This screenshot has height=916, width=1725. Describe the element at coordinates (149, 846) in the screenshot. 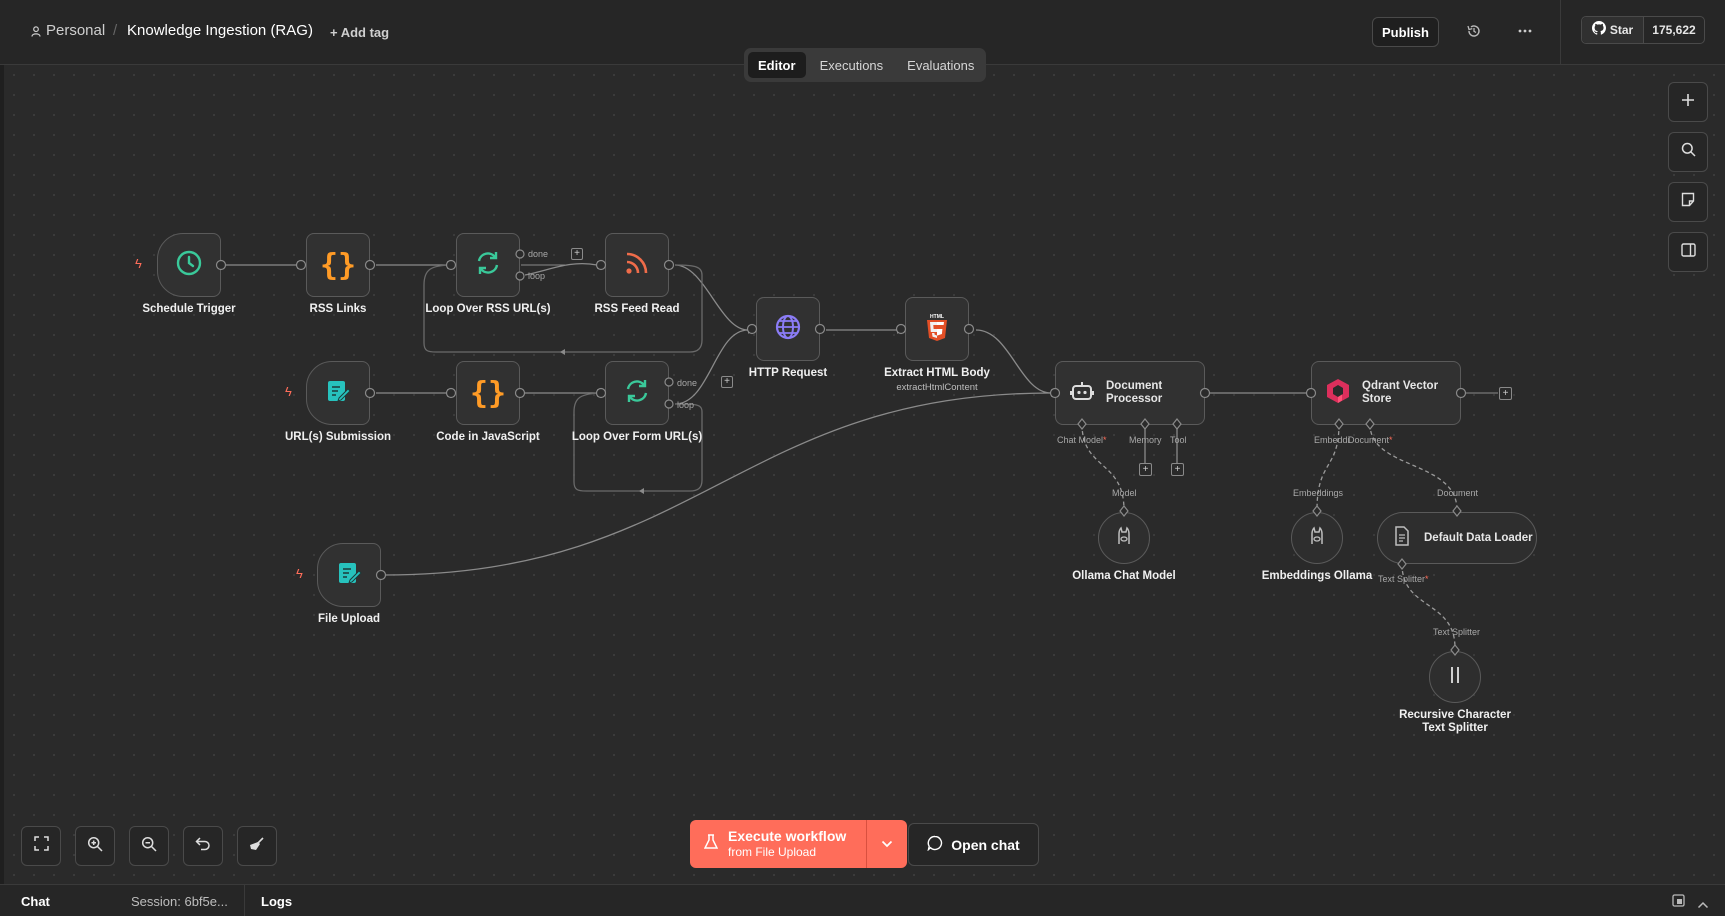

I see `zoom-out-button` at that location.